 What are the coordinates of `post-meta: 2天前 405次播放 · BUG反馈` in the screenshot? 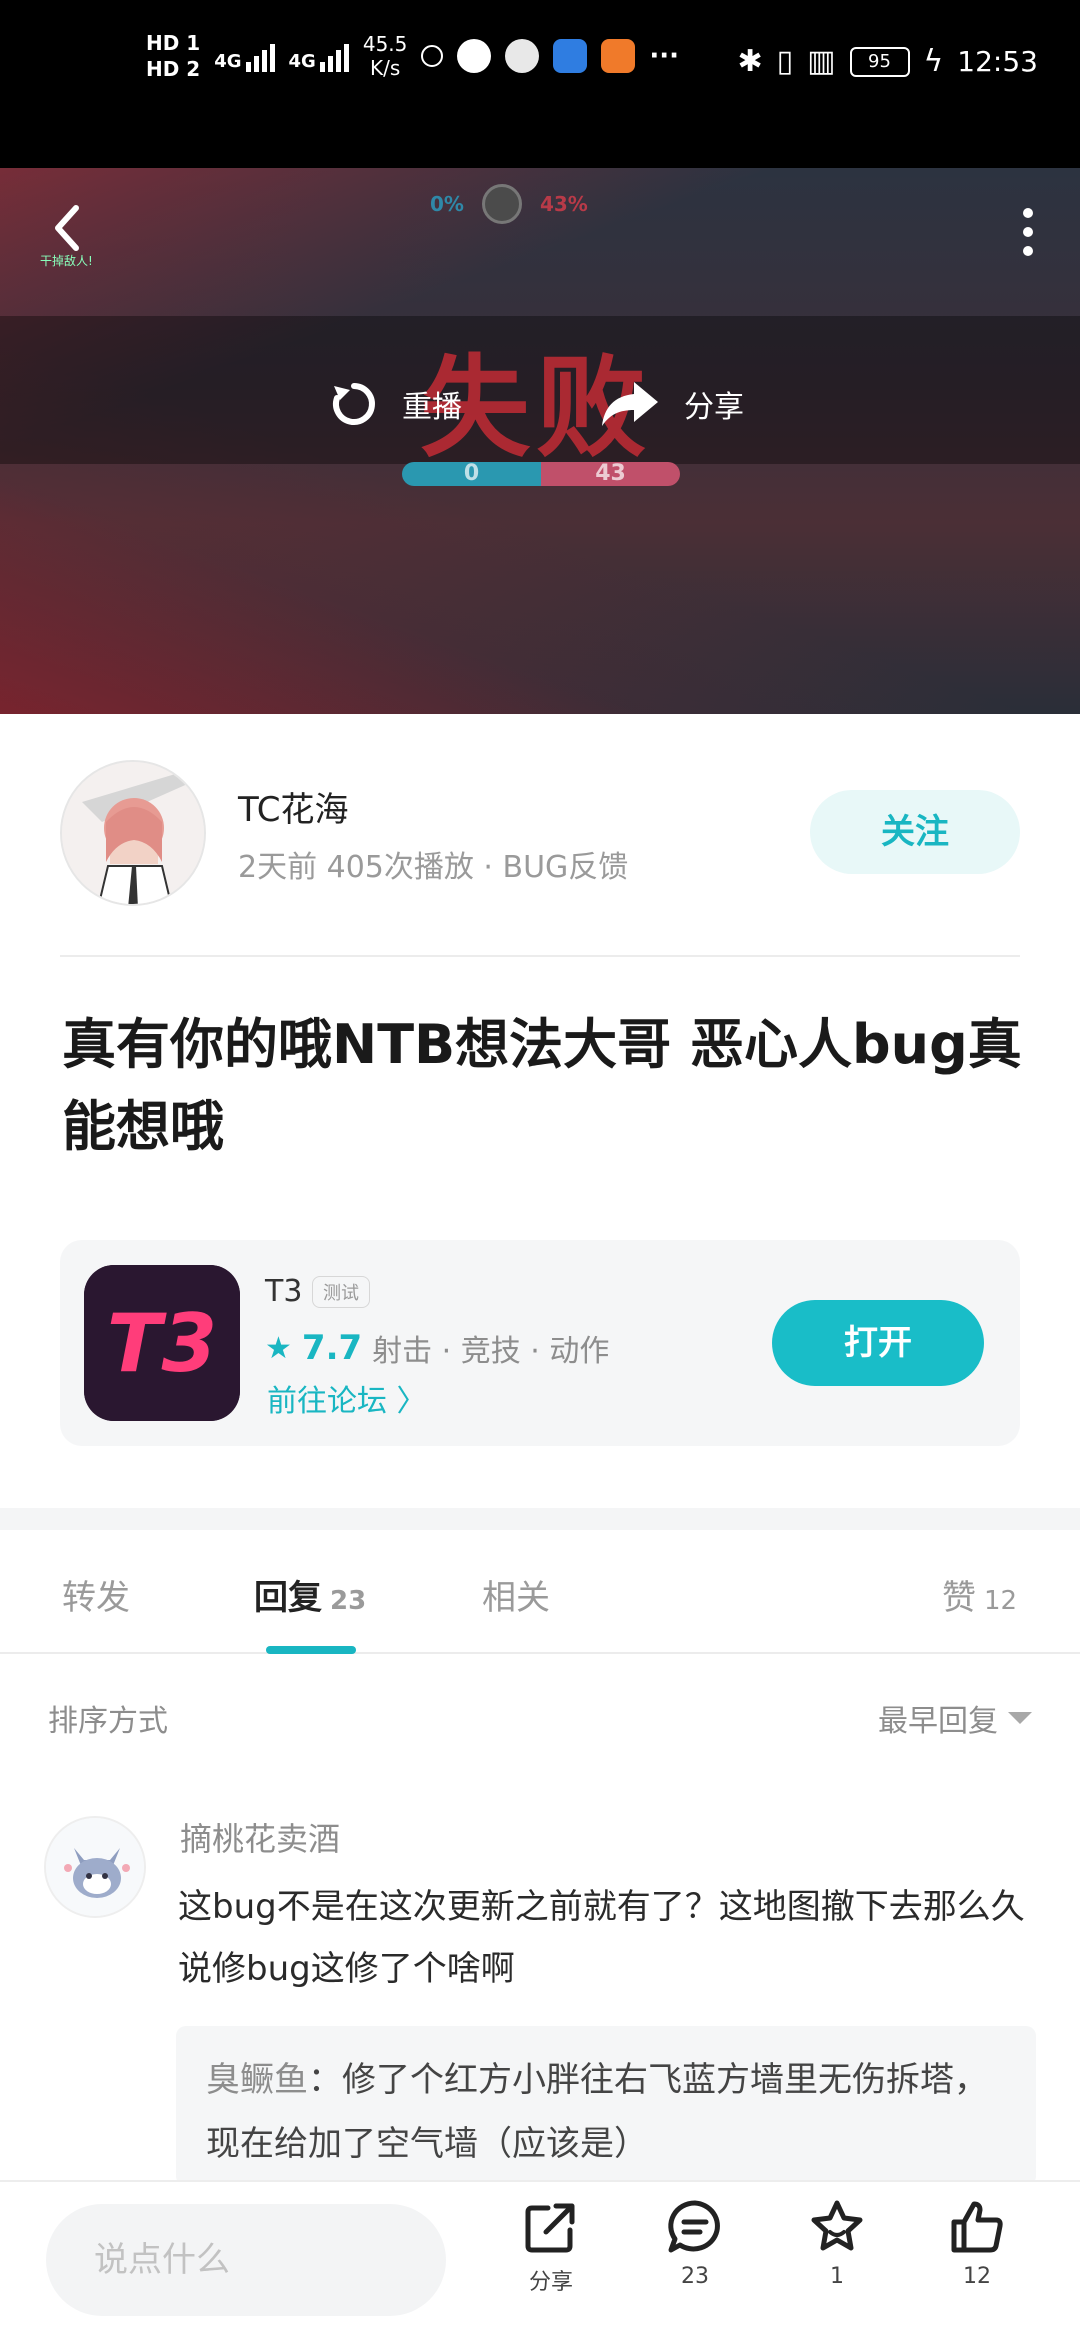 It's located at (433, 867).